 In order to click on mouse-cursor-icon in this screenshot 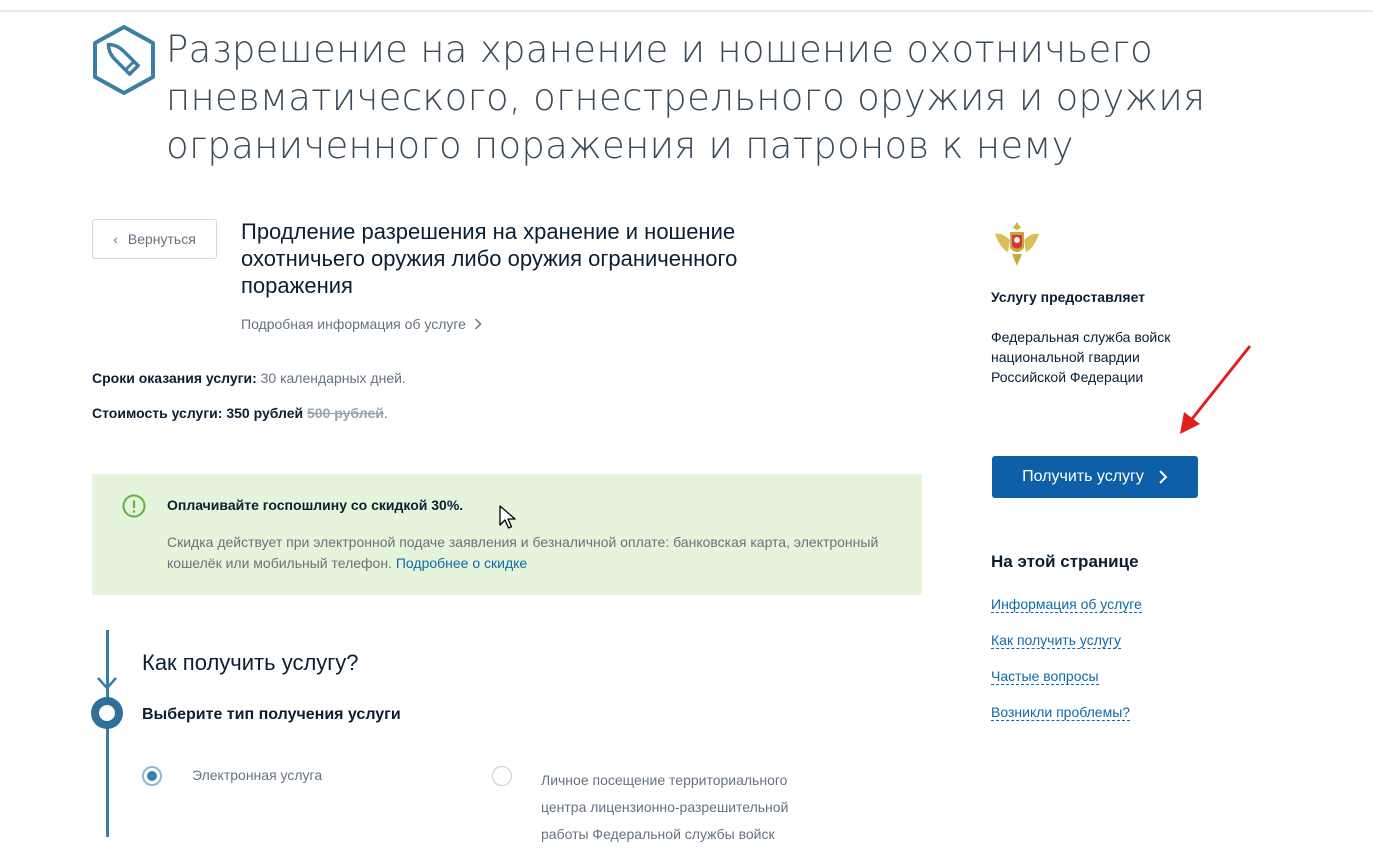, I will do `click(507, 517)`.